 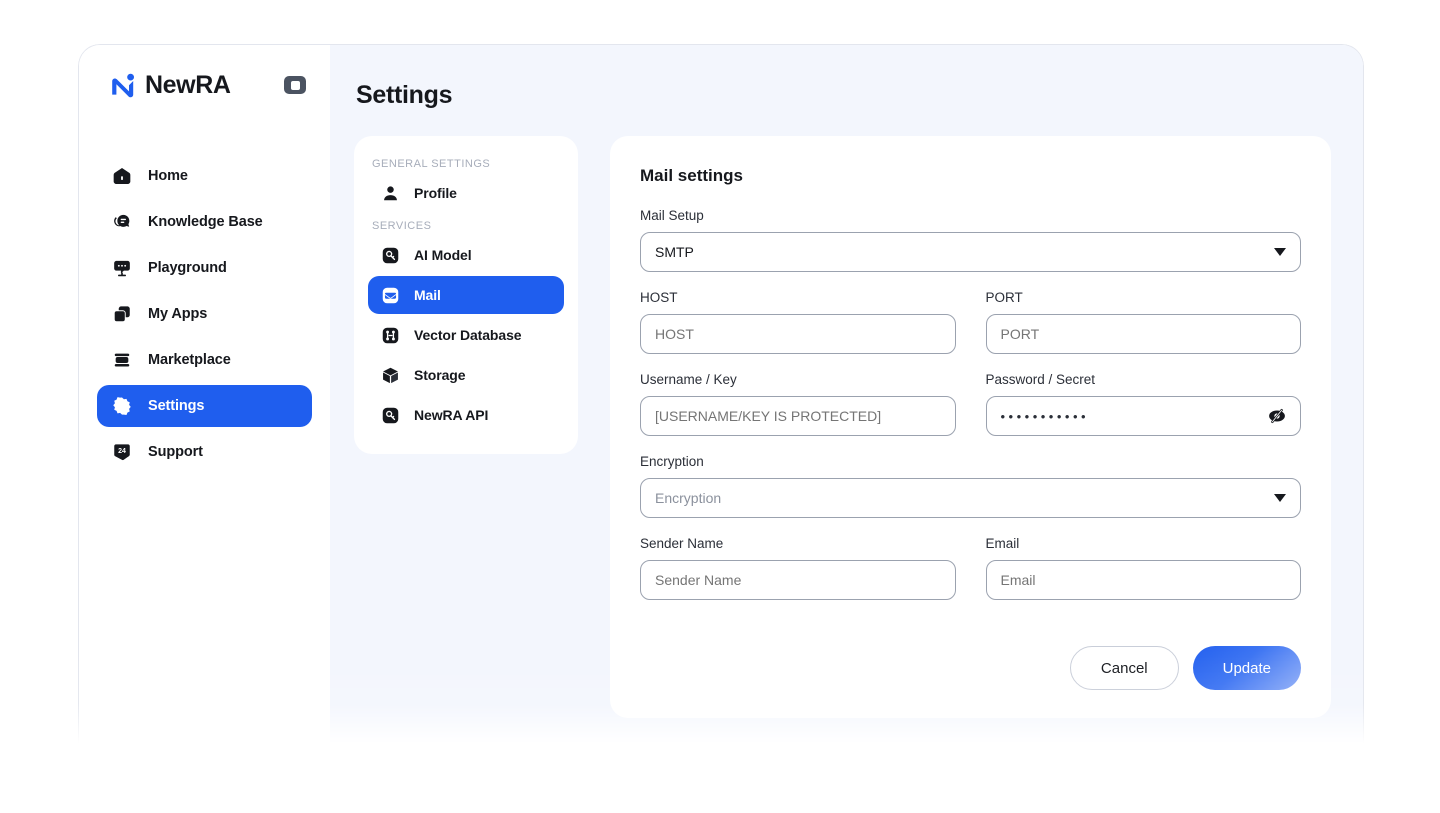 I want to click on gear-icon, so click(x=121, y=406).